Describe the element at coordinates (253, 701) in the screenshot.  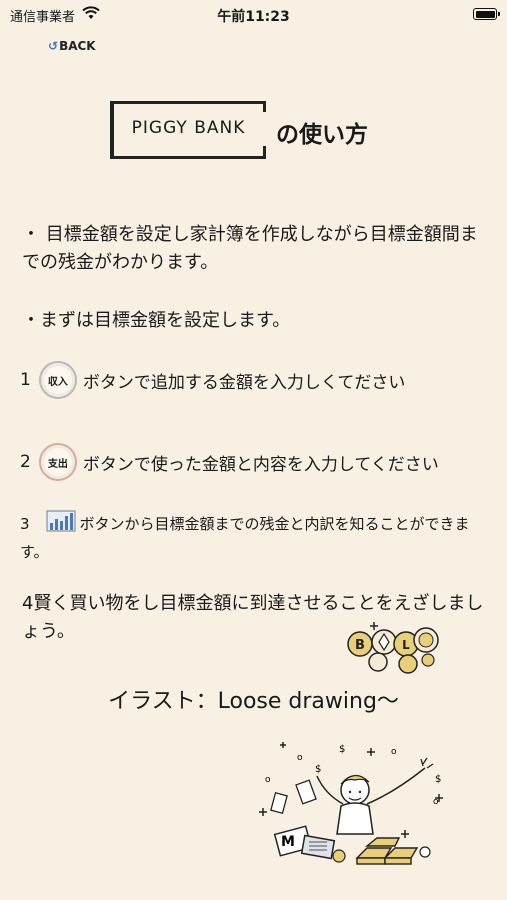
I see `illustration-credit: イラスト：Loose drawing〜` at that location.